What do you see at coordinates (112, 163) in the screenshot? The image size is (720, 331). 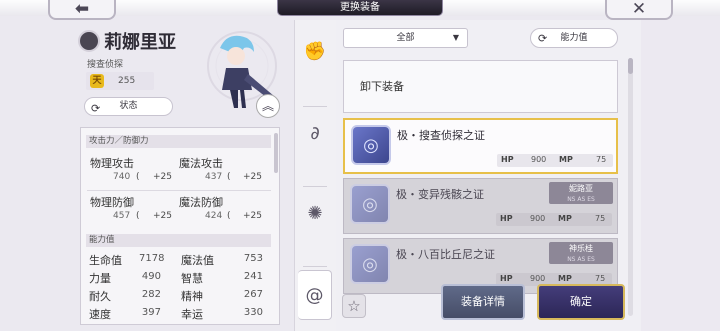 I see `phys-atk-label: 物理攻击` at bounding box center [112, 163].